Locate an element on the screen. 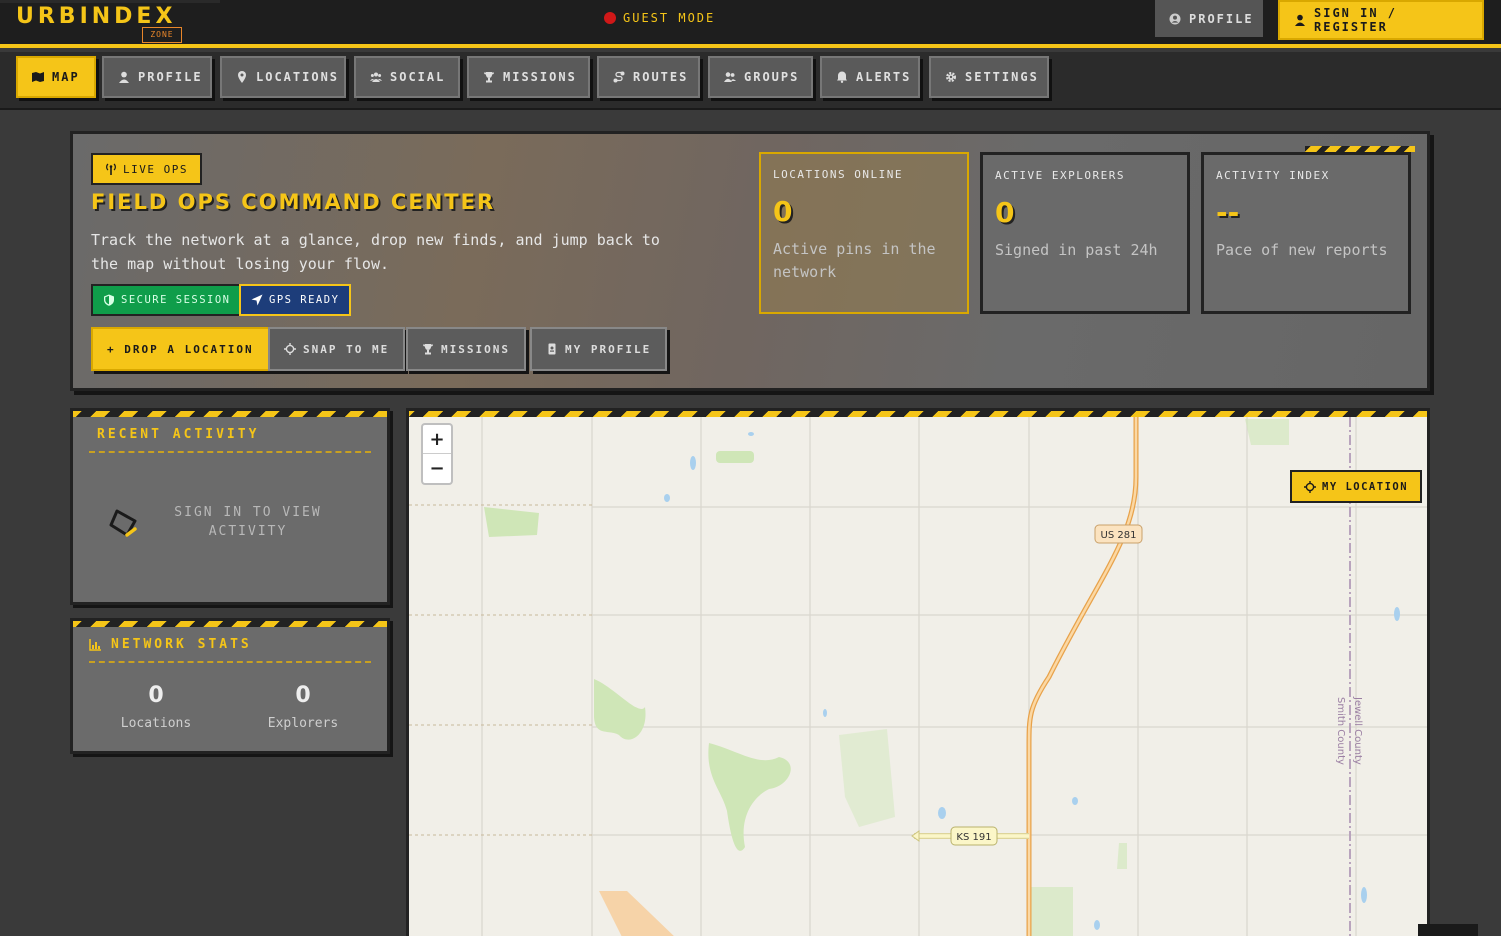 Image resolution: width=1501 pixels, height=936 pixels. app-logo: URBINDEX is located at coordinates (96, 16).